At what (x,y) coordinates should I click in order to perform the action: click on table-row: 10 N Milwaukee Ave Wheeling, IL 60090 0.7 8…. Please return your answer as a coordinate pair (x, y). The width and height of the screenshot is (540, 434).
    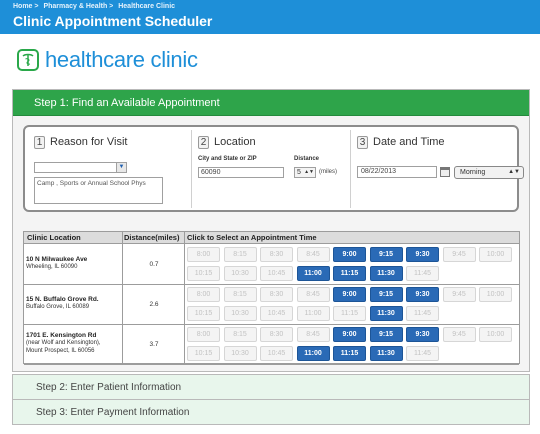
    Looking at the image, I should click on (271, 265).